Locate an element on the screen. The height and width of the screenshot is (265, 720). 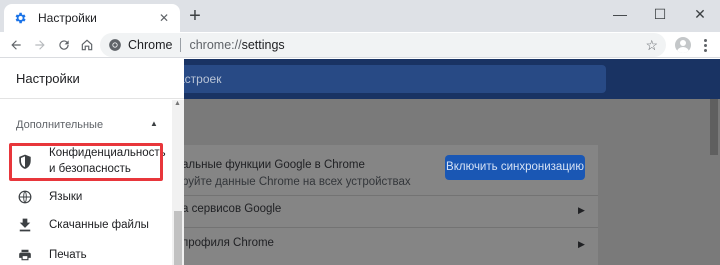
sidebar-item-label: Печать is located at coordinates (68, 255).